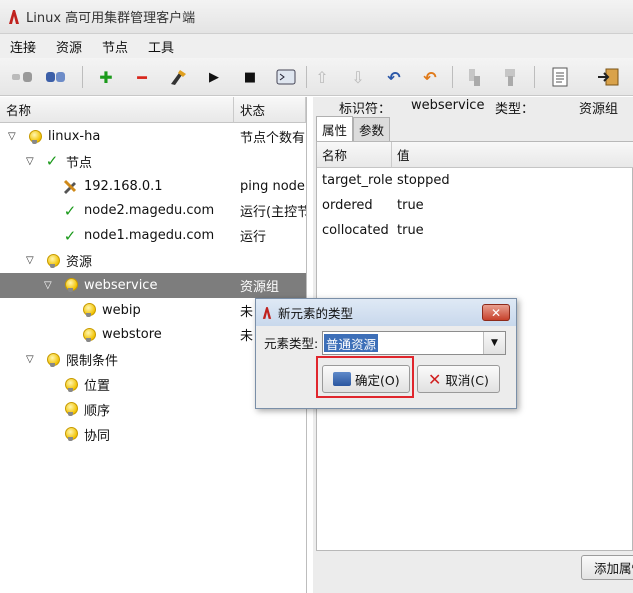 The width and height of the screenshot is (633, 593). I want to click on tree-row: ▽ ✓ 节点, so click(153, 161).